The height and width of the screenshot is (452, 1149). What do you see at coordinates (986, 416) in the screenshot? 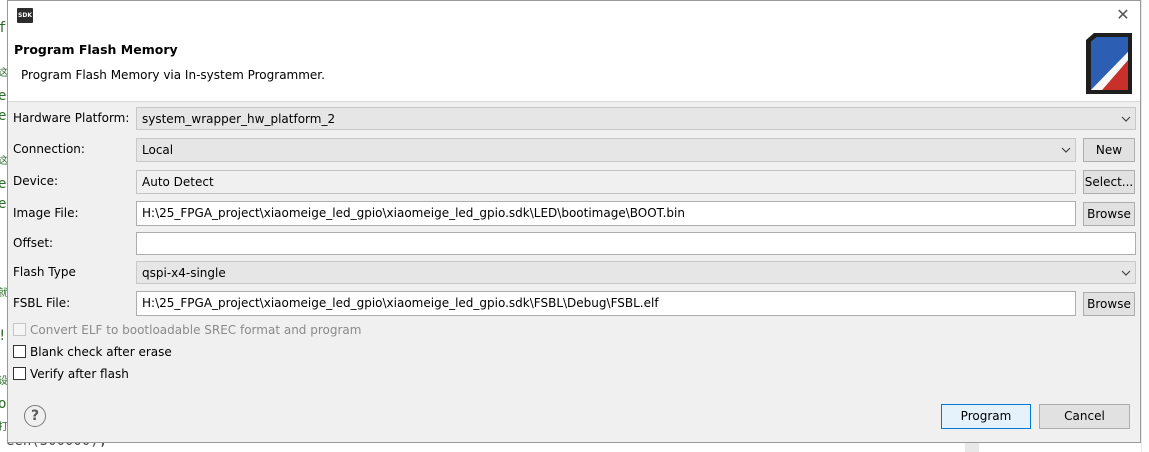
I see `program-button: Program` at bounding box center [986, 416].